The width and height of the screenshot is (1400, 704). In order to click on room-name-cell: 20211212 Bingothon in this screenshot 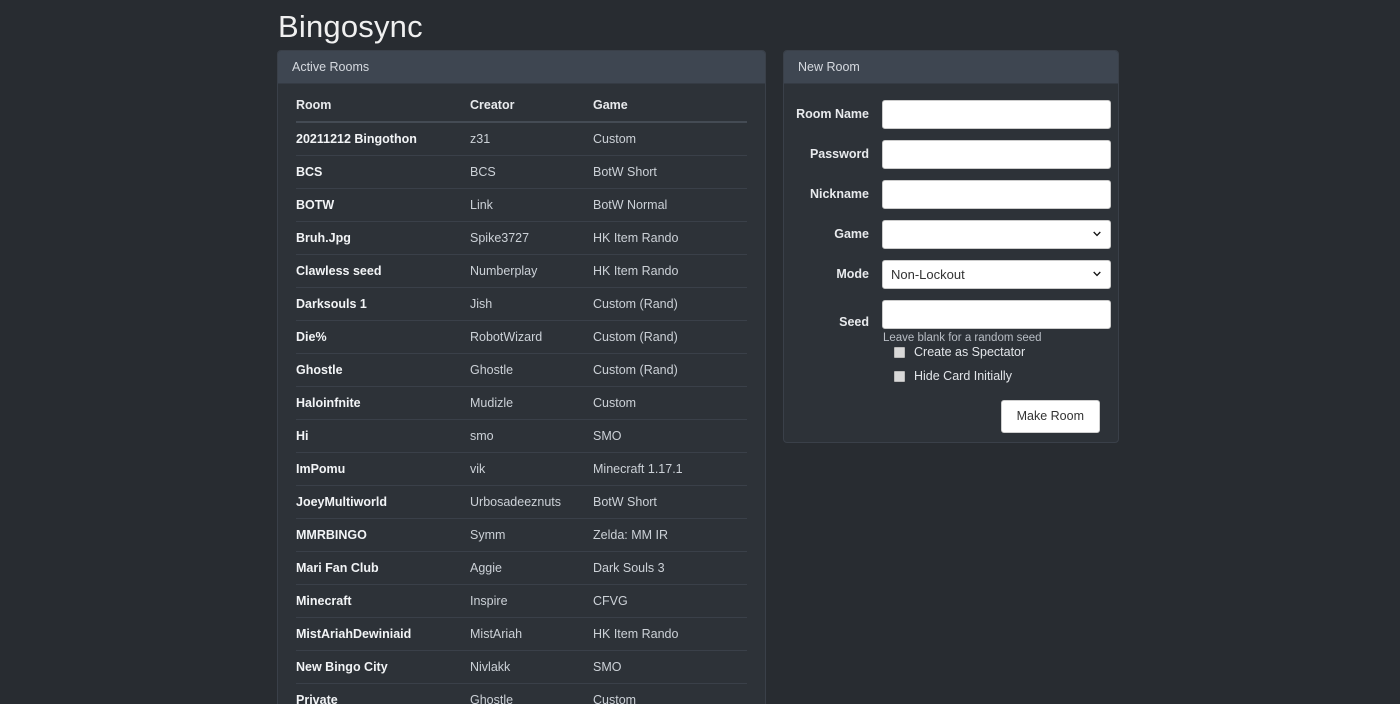, I will do `click(383, 139)`.